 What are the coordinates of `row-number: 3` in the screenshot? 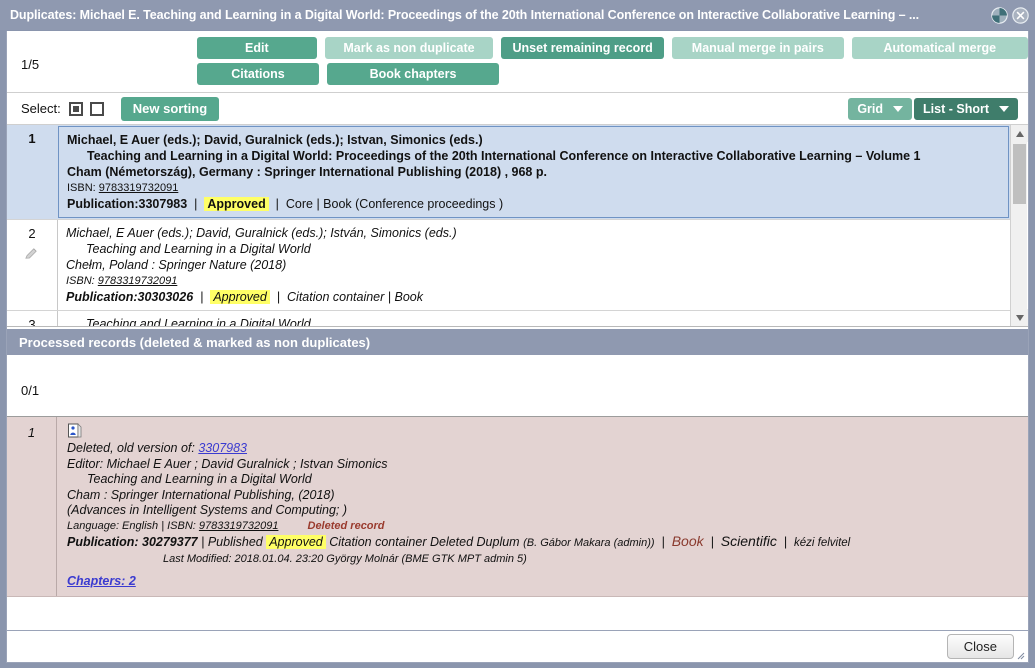 It's located at (32, 321).